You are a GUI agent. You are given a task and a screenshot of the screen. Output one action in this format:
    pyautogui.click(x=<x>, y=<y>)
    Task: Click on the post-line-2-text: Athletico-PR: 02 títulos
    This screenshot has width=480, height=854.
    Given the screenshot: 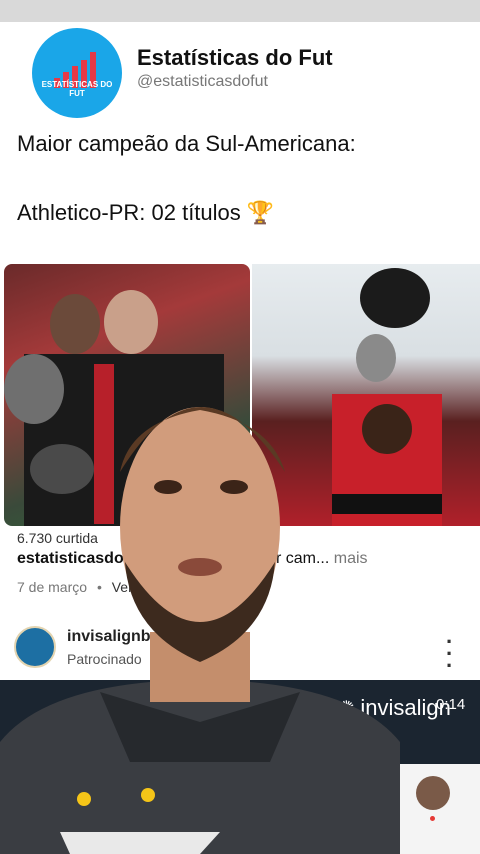 What is the action you would take?
    pyautogui.click(x=129, y=212)
    